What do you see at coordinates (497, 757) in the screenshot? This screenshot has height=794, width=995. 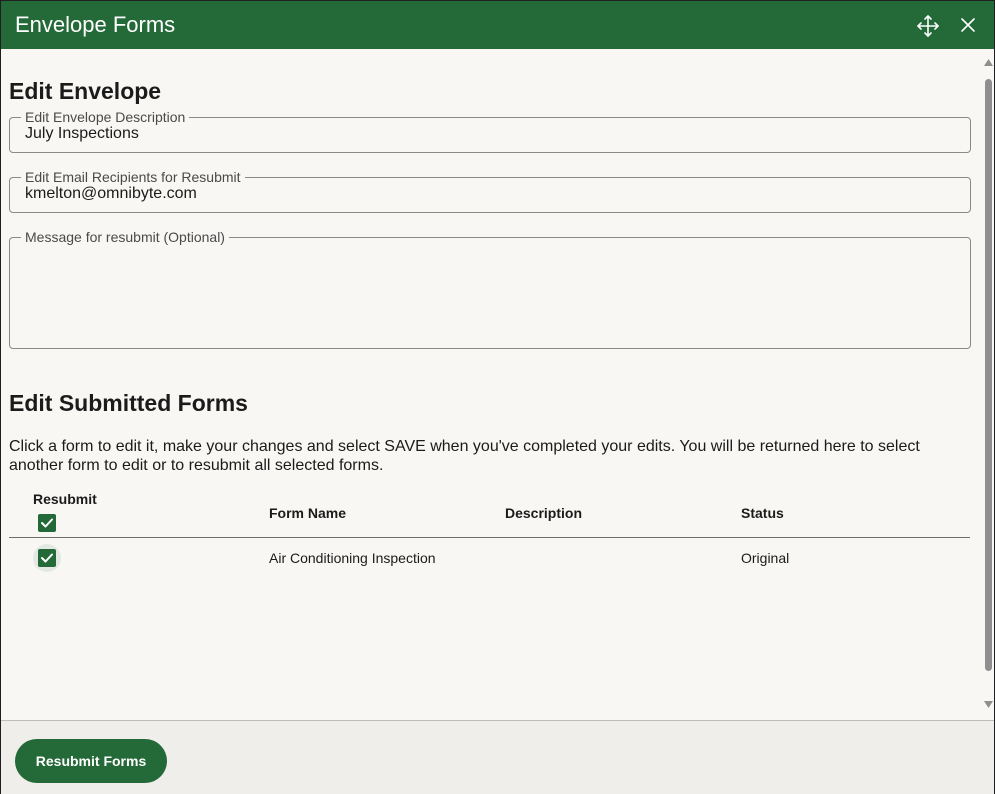 I see `dialog-footer: Resubmit Forms` at bounding box center [497, 757].